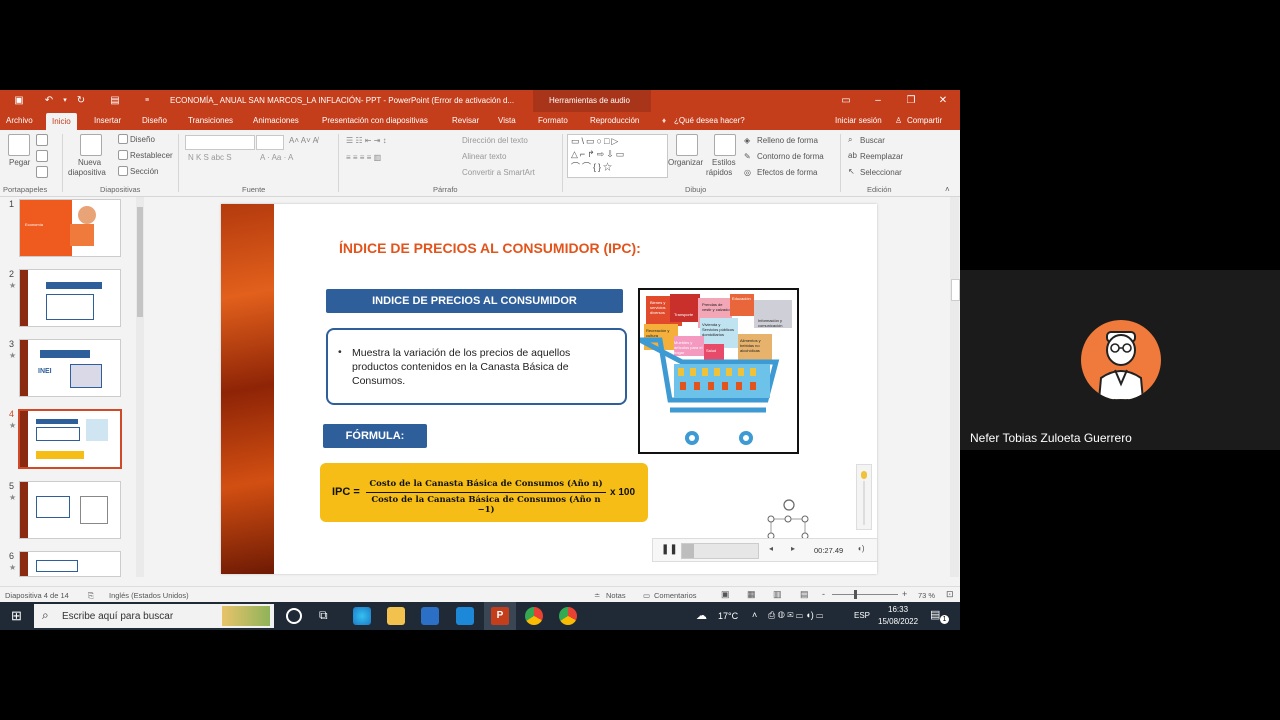  What do you see at coordinates (935, 614) in the screenshot?
I see `notifications-icon: ▤` at bounding box center [935, 614].